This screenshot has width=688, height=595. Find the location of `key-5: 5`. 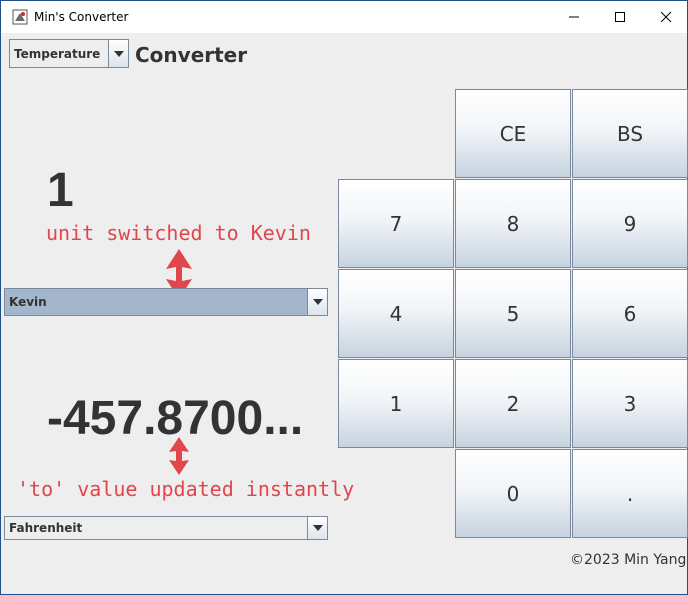

key-5: 5 is located at coordinates (513, 313).